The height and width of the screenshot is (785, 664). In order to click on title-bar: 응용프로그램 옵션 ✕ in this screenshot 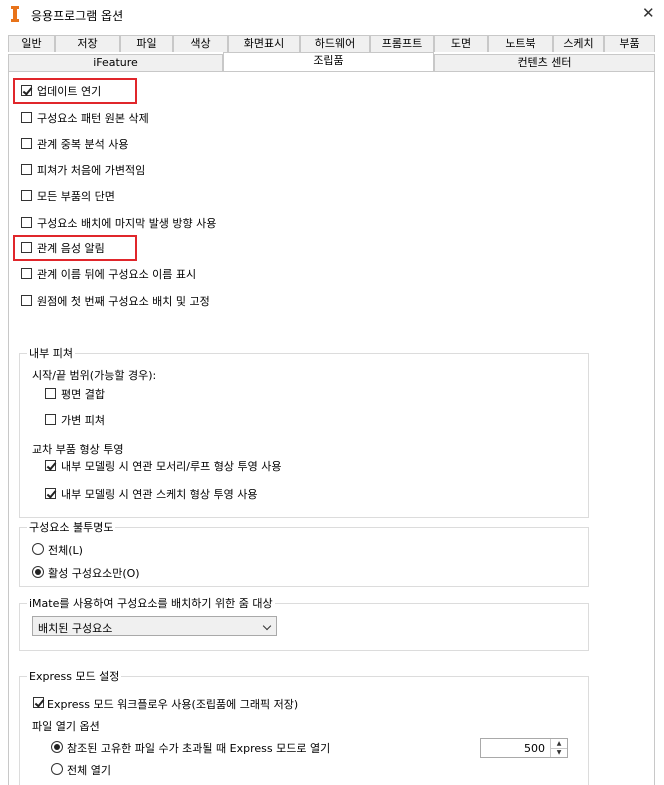, I will do `click(332, 15)`.